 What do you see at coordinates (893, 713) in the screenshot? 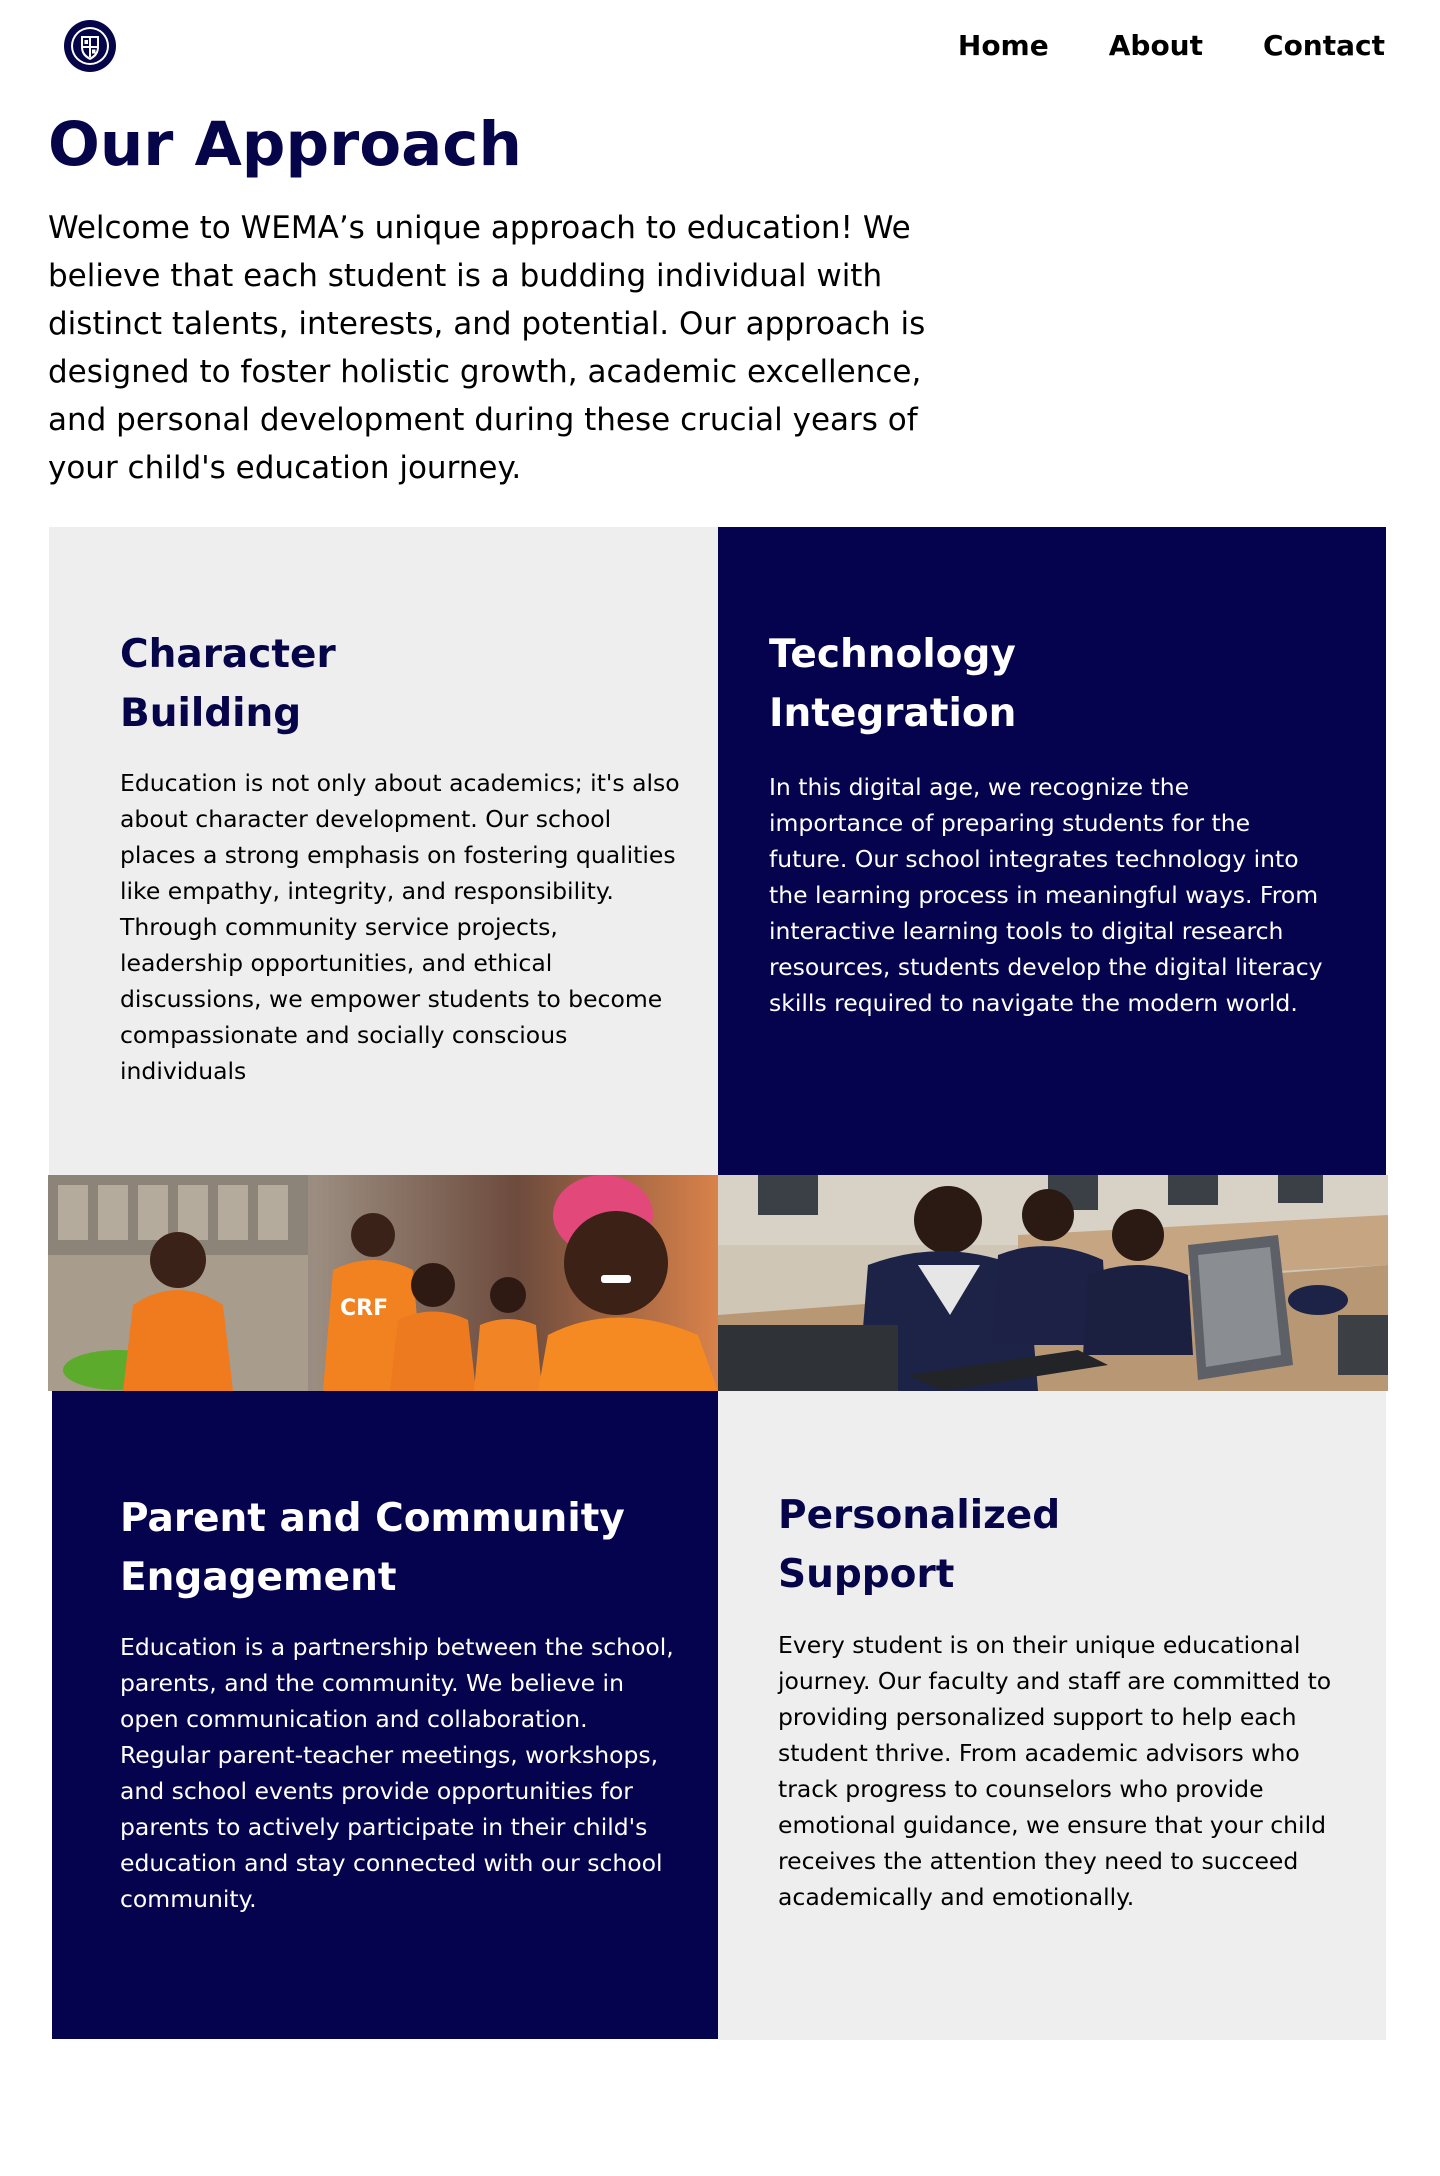
I see `technology-integration-title-line2: Integration` at bounding box center [893, 713].